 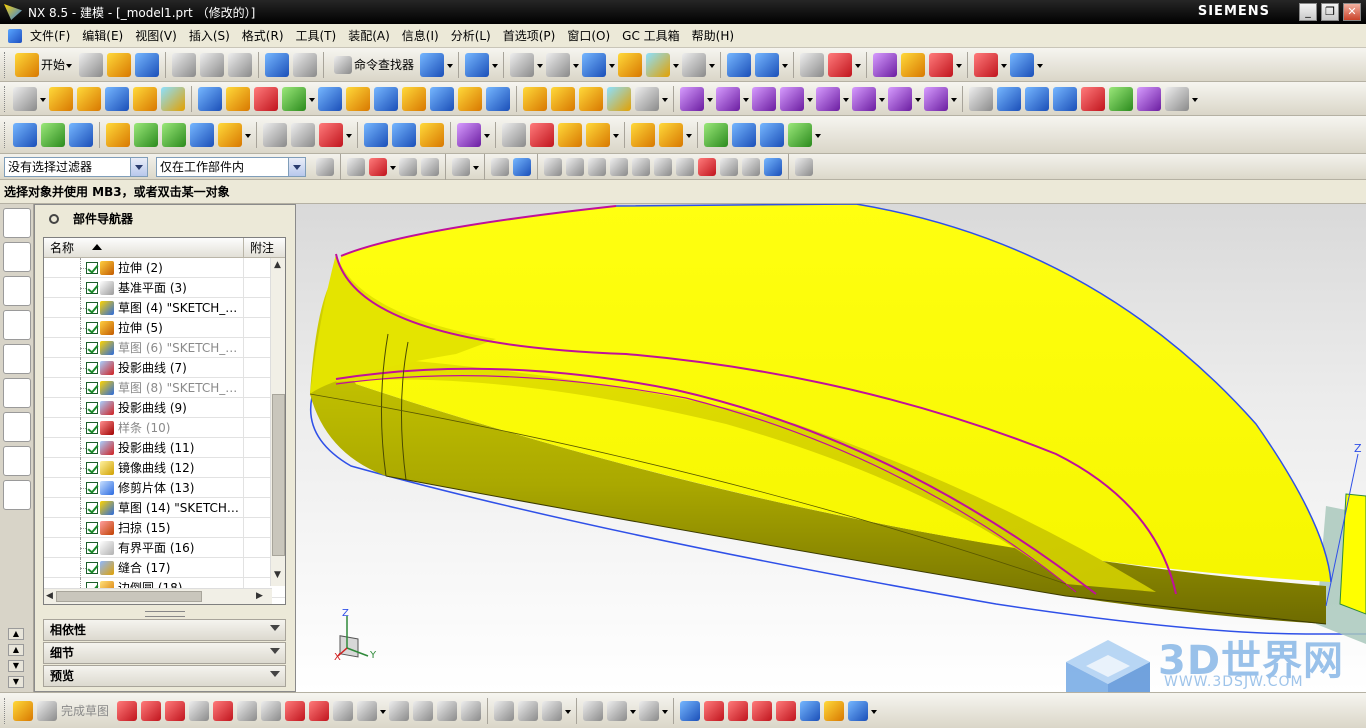 What do you see at coordinates (941, 64) in the screenshot?
I see `motion-icon` at bounding box center [941, 64].